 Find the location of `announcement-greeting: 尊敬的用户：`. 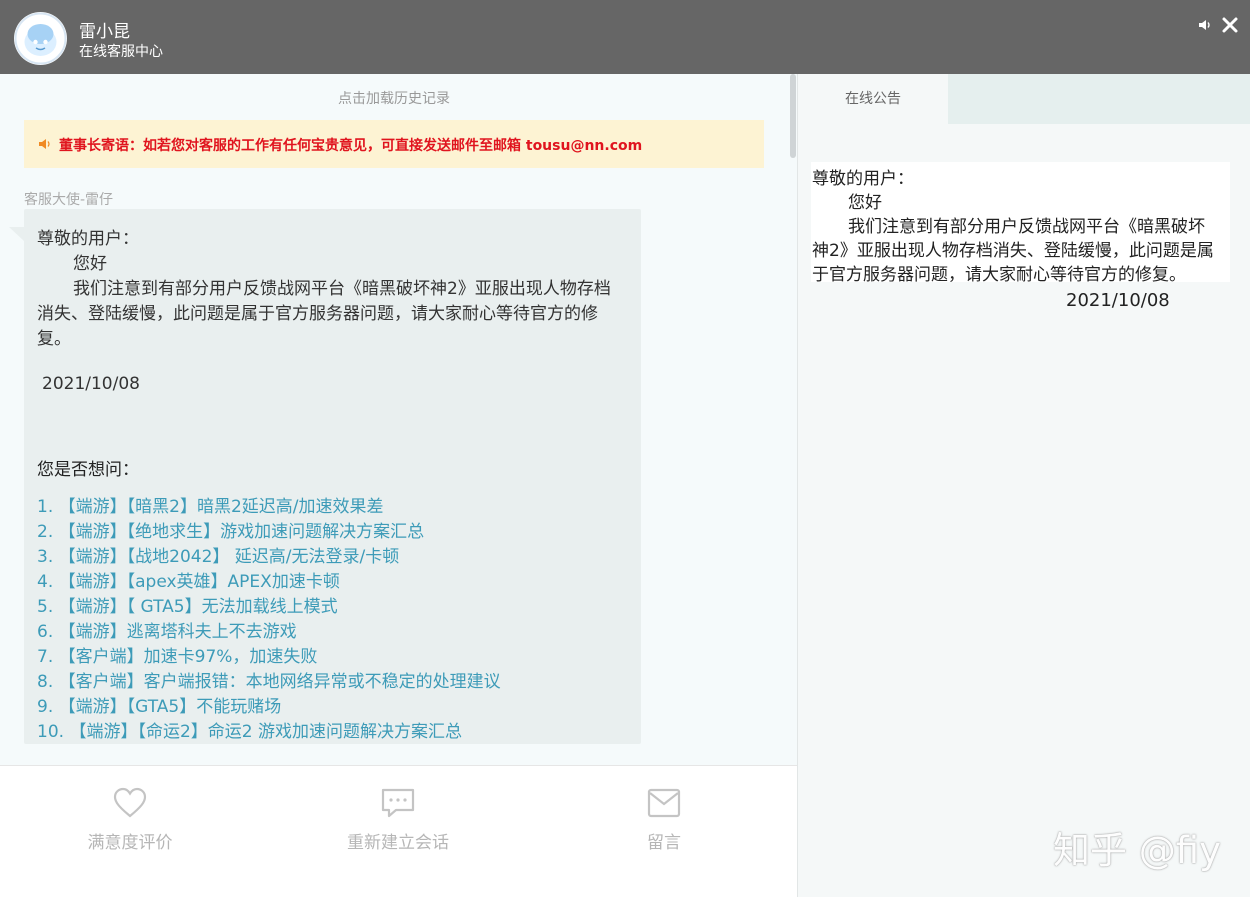

announcement-greeting: 尊敬的用户： is located at coordinates (863, 179).